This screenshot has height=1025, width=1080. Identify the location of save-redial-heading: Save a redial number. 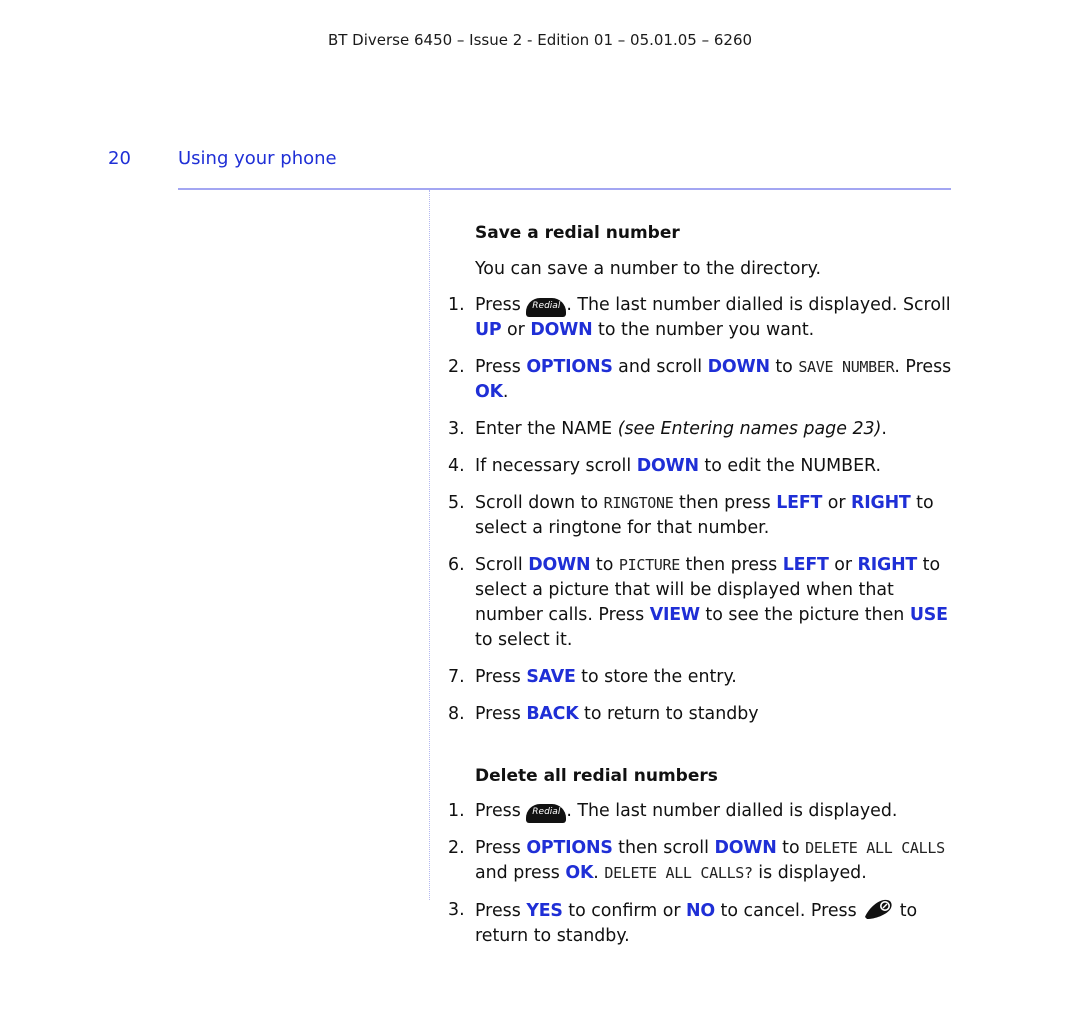
(577, 233).